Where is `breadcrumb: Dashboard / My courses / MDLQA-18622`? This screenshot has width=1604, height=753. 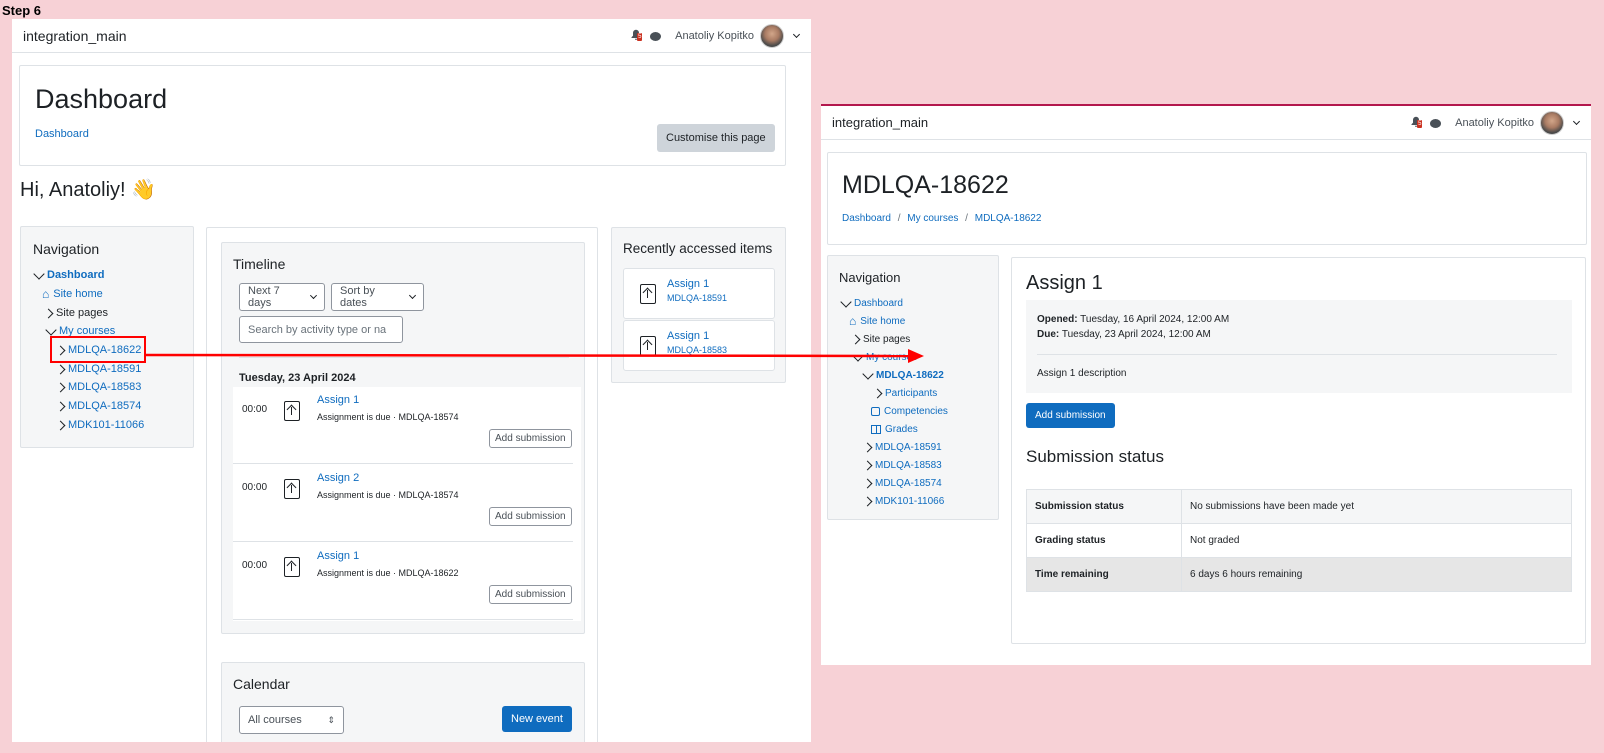
breadcrumb: Dashboard / My courses / MDLQA-18622 is located at coordinates (942, 218).